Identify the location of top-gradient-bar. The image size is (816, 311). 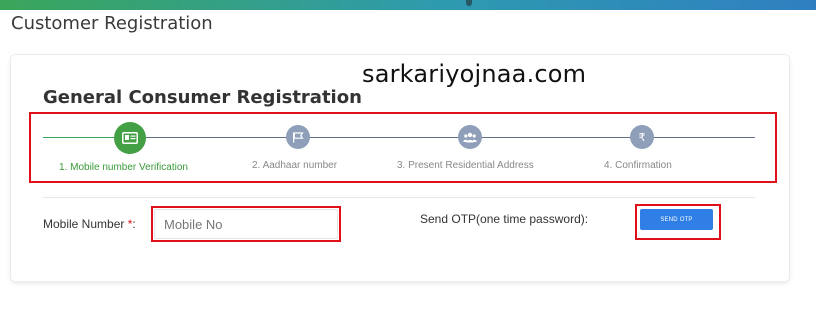
(408, 5).